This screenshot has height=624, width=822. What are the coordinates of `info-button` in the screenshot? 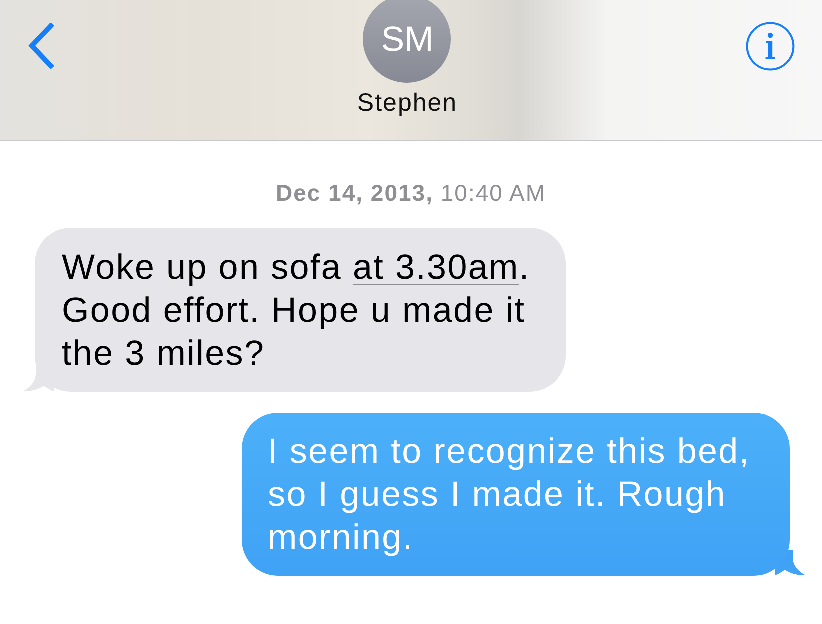 It's located at (770, 46).